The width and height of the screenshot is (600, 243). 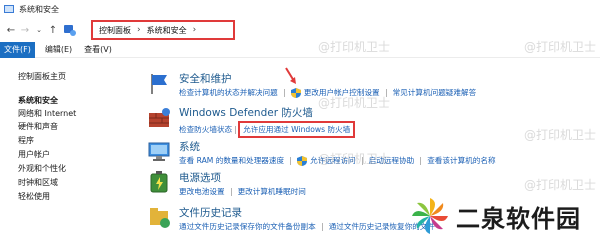 What do you see at coordinates (200, 177) in the screenshot?
I see `section-title-power: 电源选项` at bounding box center [200, 177].